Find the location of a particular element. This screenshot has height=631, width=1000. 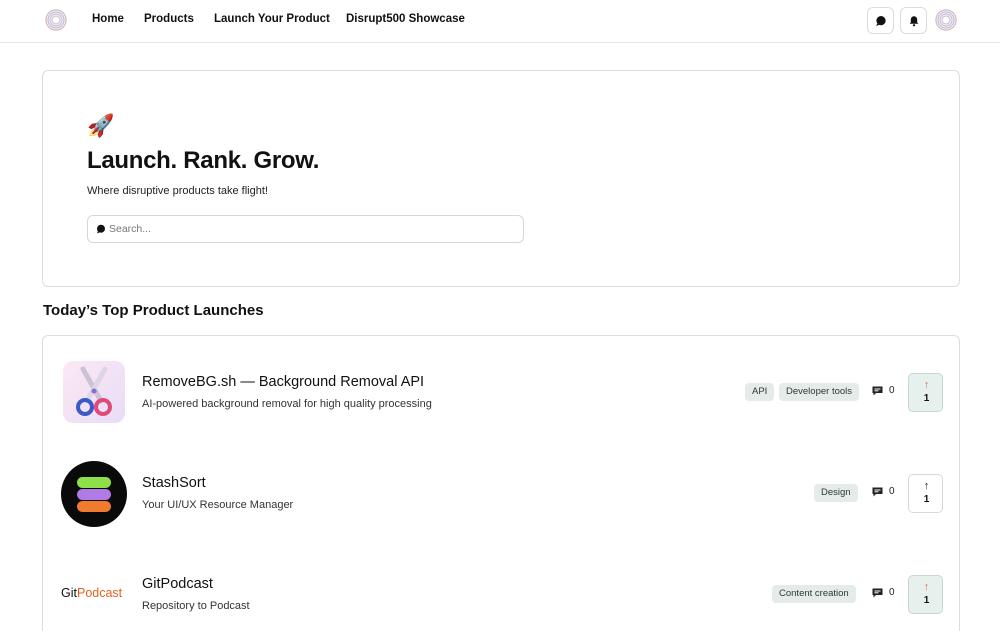

logo-text-git: Git is located at coordinates (69, 593).